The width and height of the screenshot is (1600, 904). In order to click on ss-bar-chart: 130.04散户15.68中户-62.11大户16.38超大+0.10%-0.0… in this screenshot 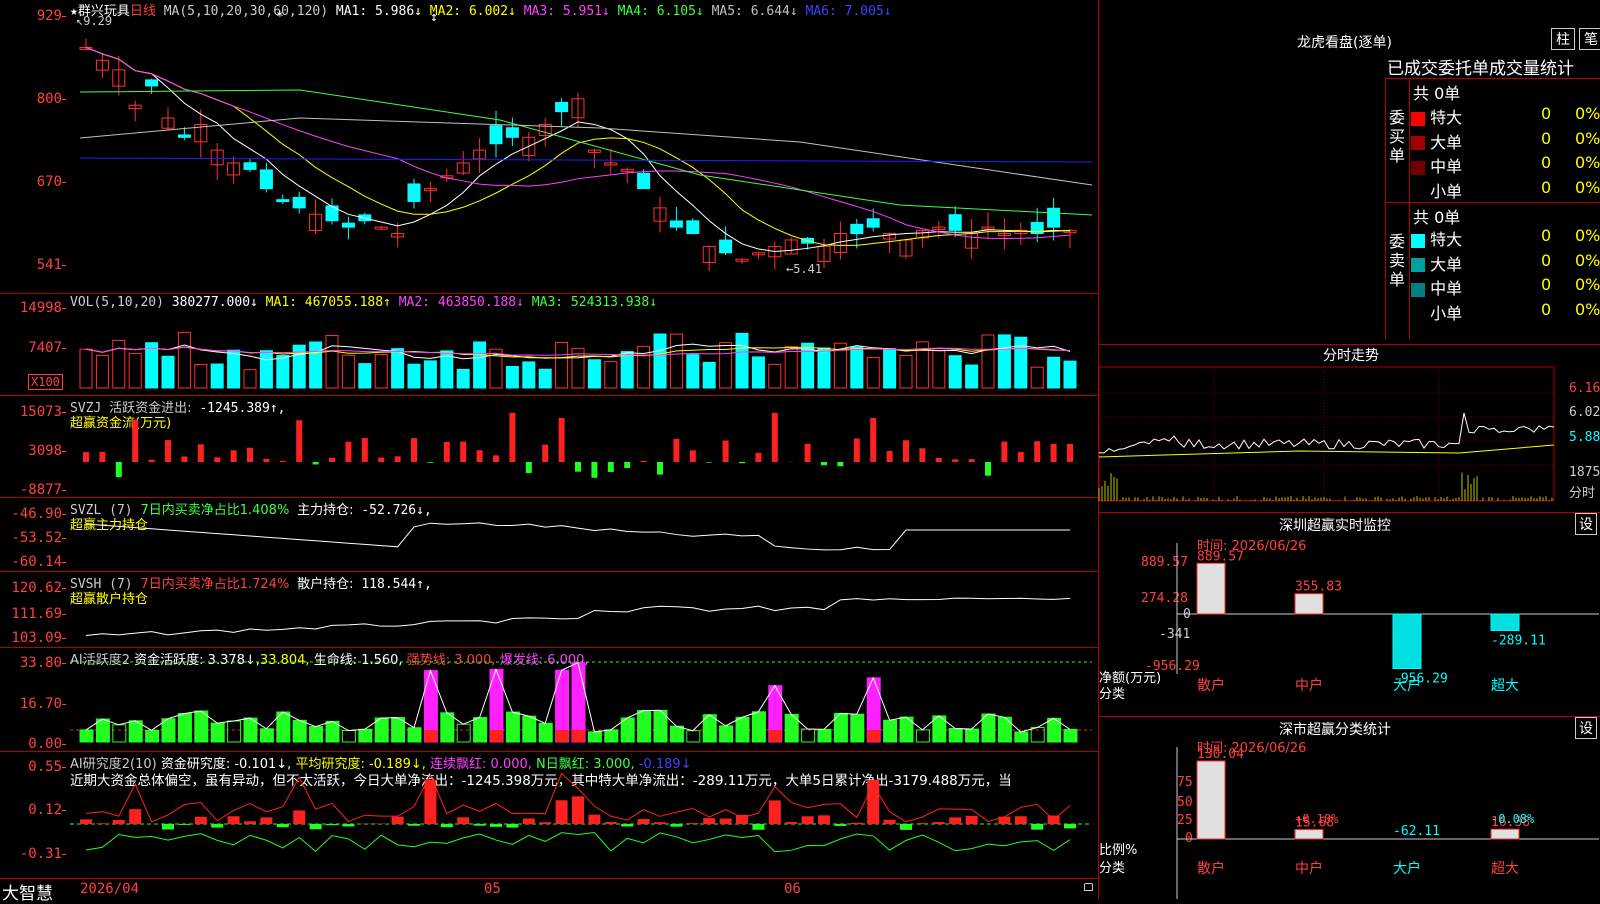, I will do `click(1349, 809)`.